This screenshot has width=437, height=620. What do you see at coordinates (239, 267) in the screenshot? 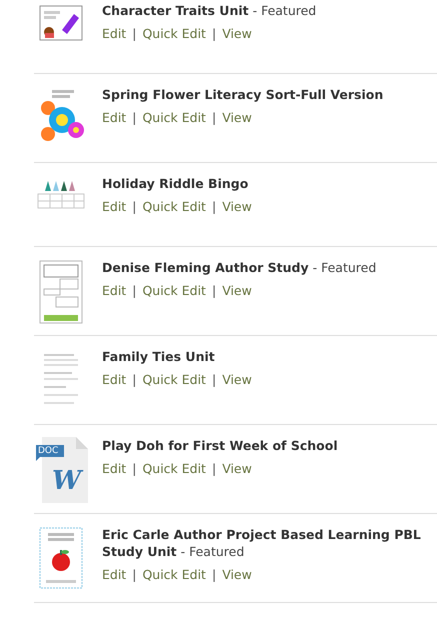
I see `item-title: Denise Fleming Author Study - Featured` at bounding box center [239, 267].